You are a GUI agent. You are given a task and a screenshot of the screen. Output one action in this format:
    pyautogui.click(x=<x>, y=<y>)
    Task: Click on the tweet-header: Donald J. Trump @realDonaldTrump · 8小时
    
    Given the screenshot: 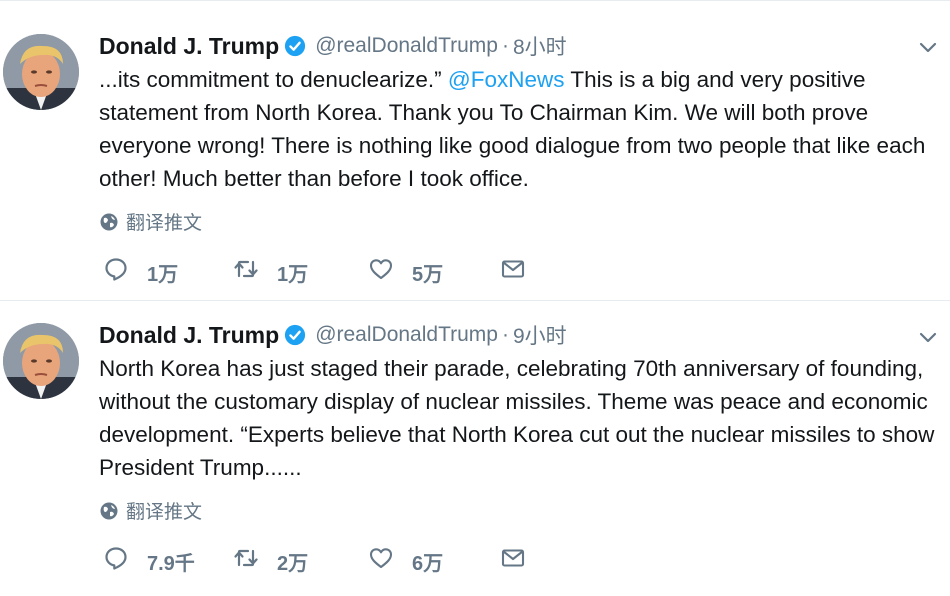 What is the action you would take?
    pyautogui.click(x=333, y=46)
    